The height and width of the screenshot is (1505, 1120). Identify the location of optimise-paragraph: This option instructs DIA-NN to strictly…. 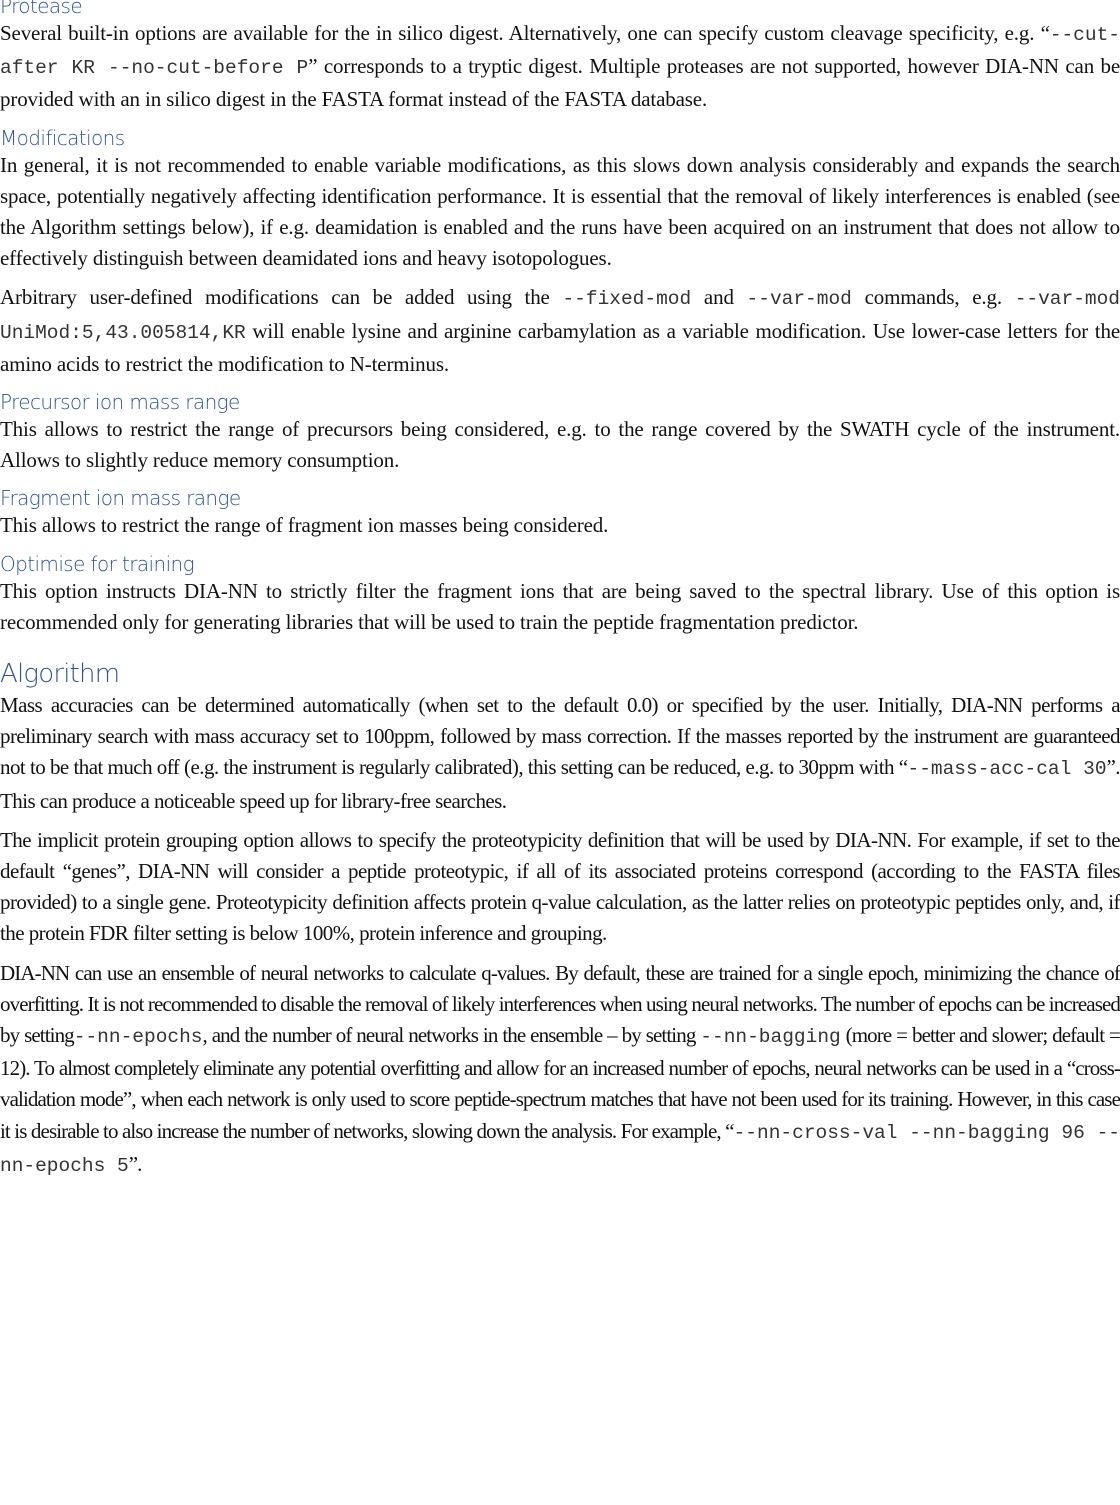
(560, 606).